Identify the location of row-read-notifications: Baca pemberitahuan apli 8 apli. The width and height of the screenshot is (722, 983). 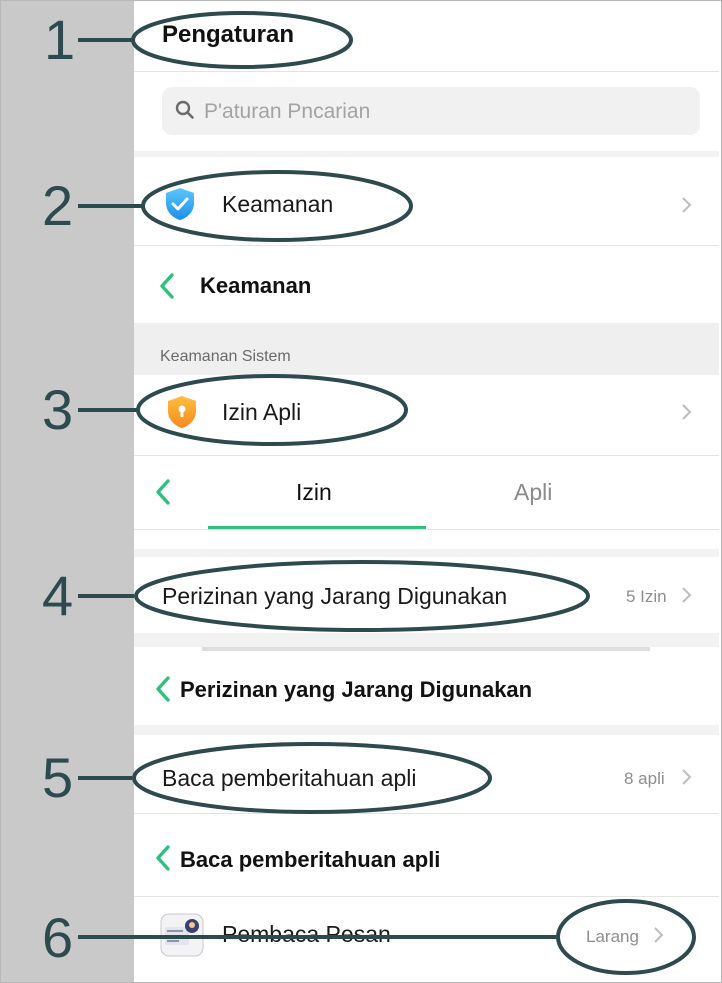
(426, 774).